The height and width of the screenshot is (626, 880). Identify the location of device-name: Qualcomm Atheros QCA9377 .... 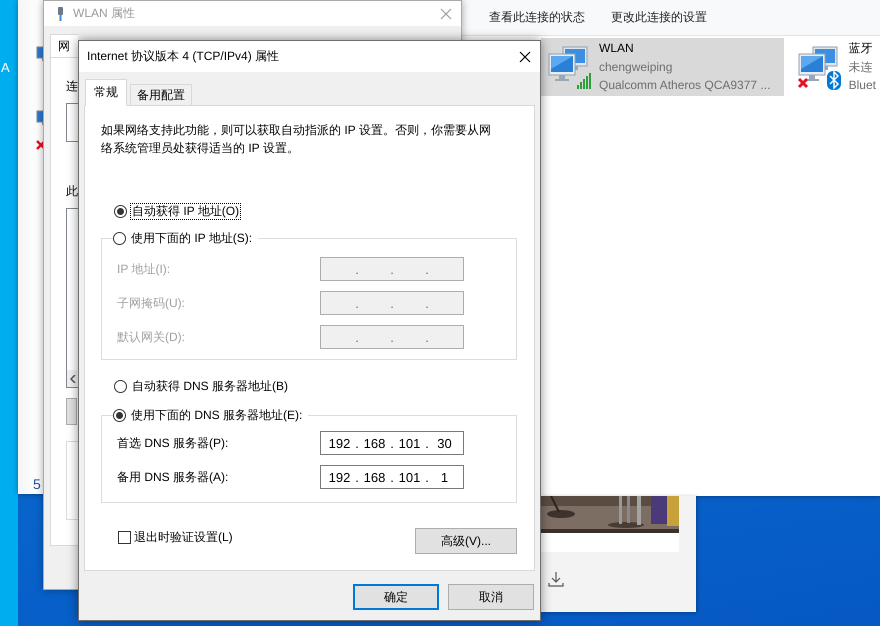
(684, 85).